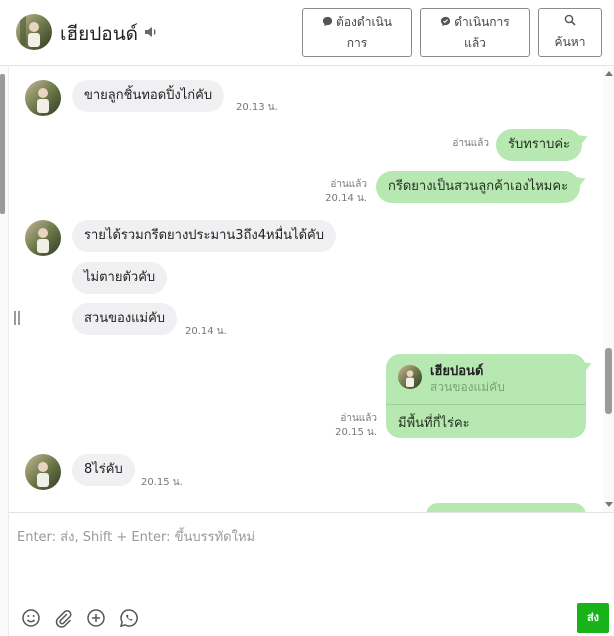 This screenshot has width=614, height=636. I want to click on message-time: 20.13 น., so click(257, 107).